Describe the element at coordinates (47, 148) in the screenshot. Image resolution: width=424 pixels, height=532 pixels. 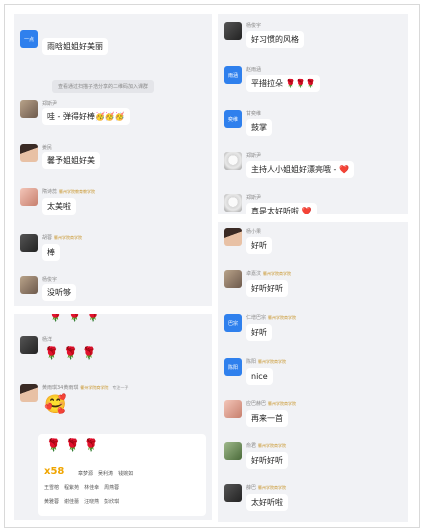
I see `sender-name: 姜民` at that location.